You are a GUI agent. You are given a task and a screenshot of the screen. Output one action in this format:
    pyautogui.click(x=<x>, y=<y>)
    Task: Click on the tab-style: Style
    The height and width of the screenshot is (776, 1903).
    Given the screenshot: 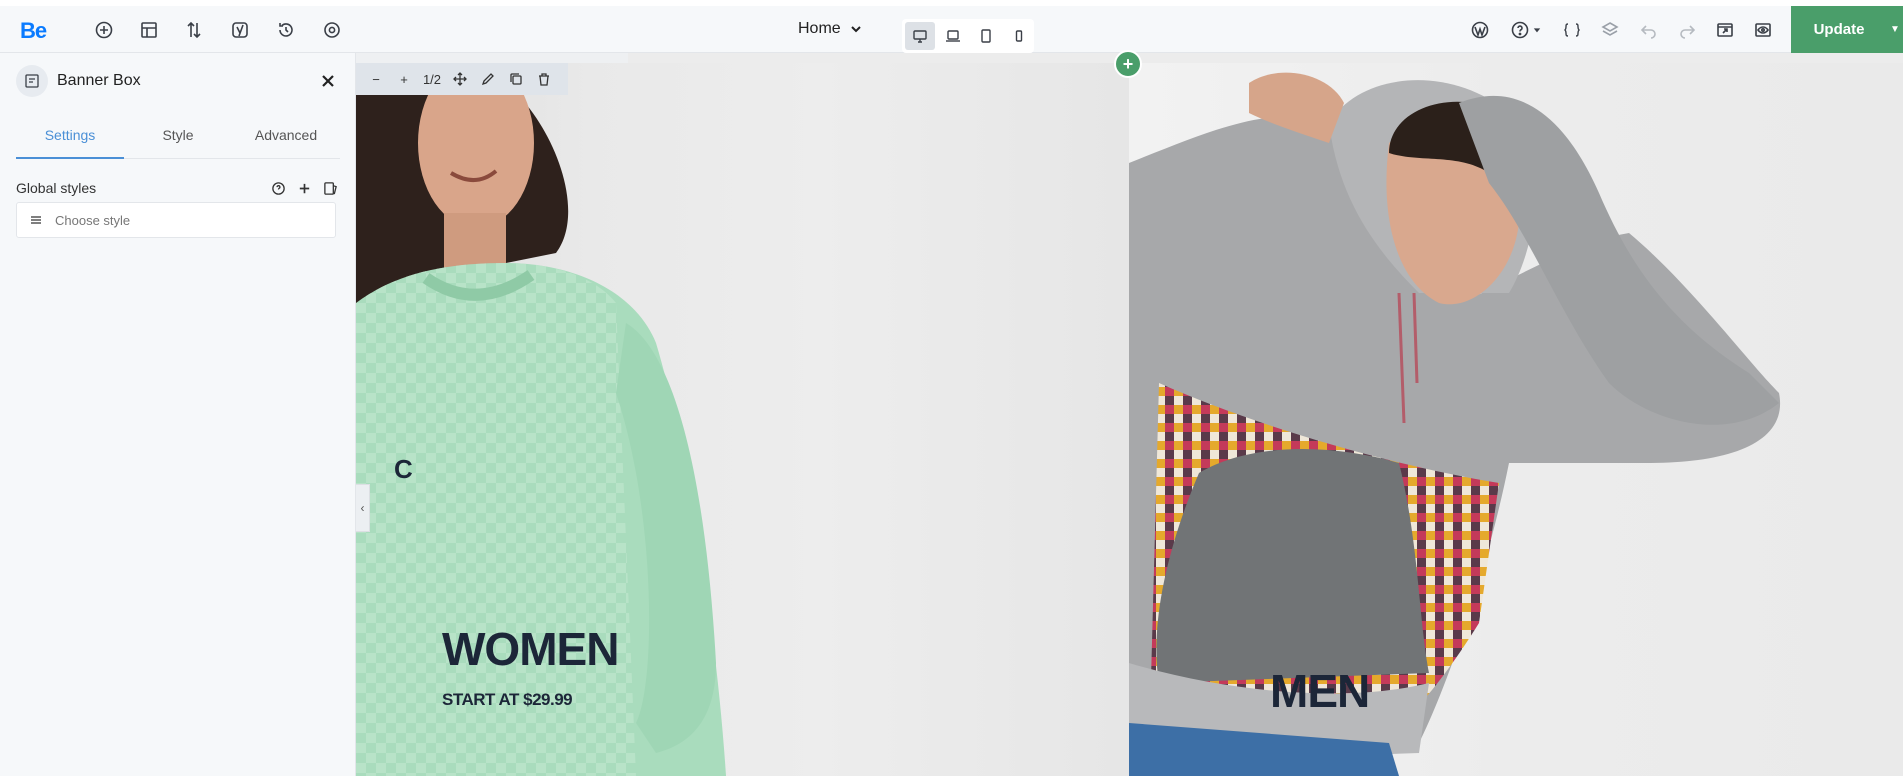 What is the action you would take?
    pyautogui.click(x=178, y=138)
    